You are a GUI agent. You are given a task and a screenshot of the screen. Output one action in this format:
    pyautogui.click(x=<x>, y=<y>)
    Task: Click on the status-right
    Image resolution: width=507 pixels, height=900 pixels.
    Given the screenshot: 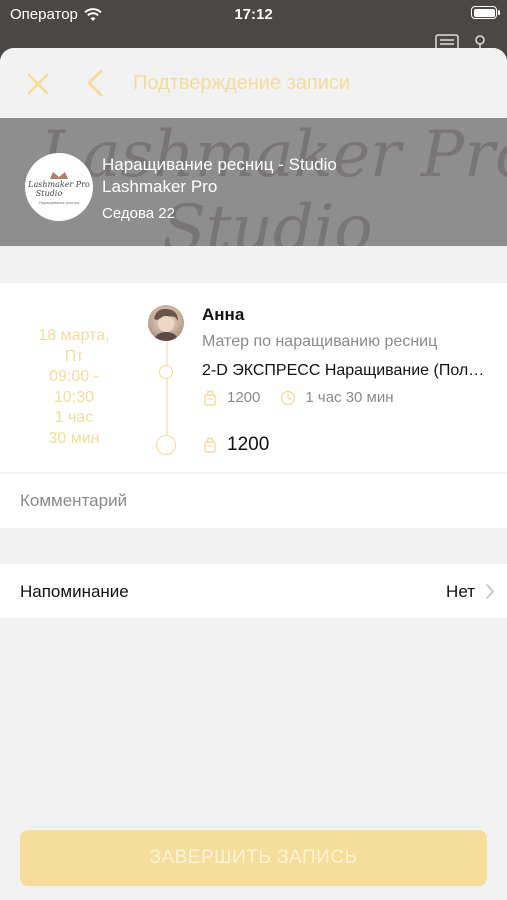 What is the action you would take?
    pyautogui.click(x=485, y=12)
    